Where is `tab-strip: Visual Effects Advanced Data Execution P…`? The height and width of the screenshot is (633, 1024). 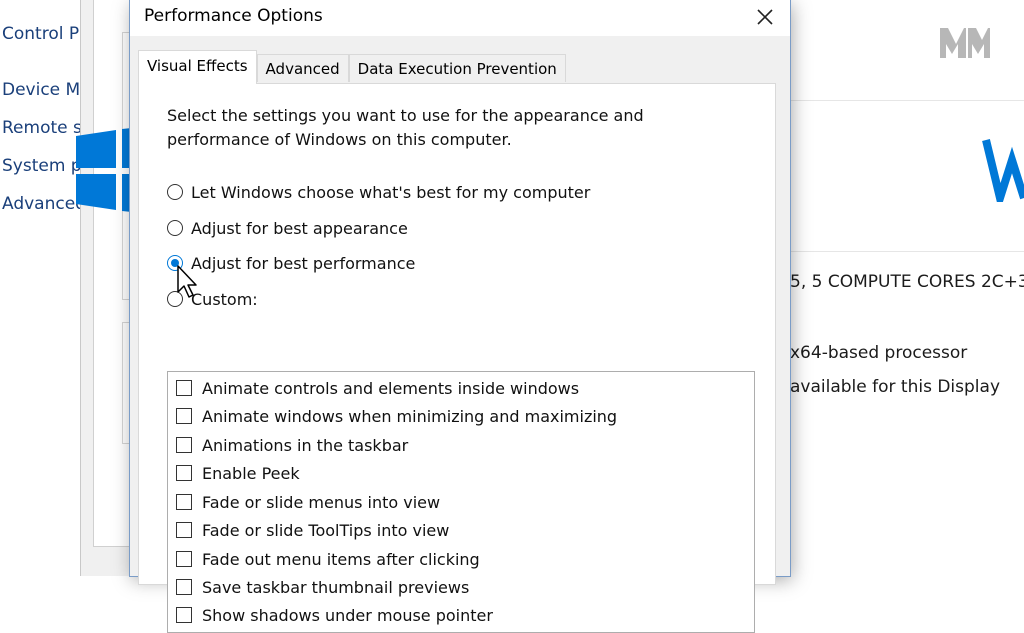
tab-strip: Visual Effects Advanced Data Execution P… is located at coordinates (352, 67).